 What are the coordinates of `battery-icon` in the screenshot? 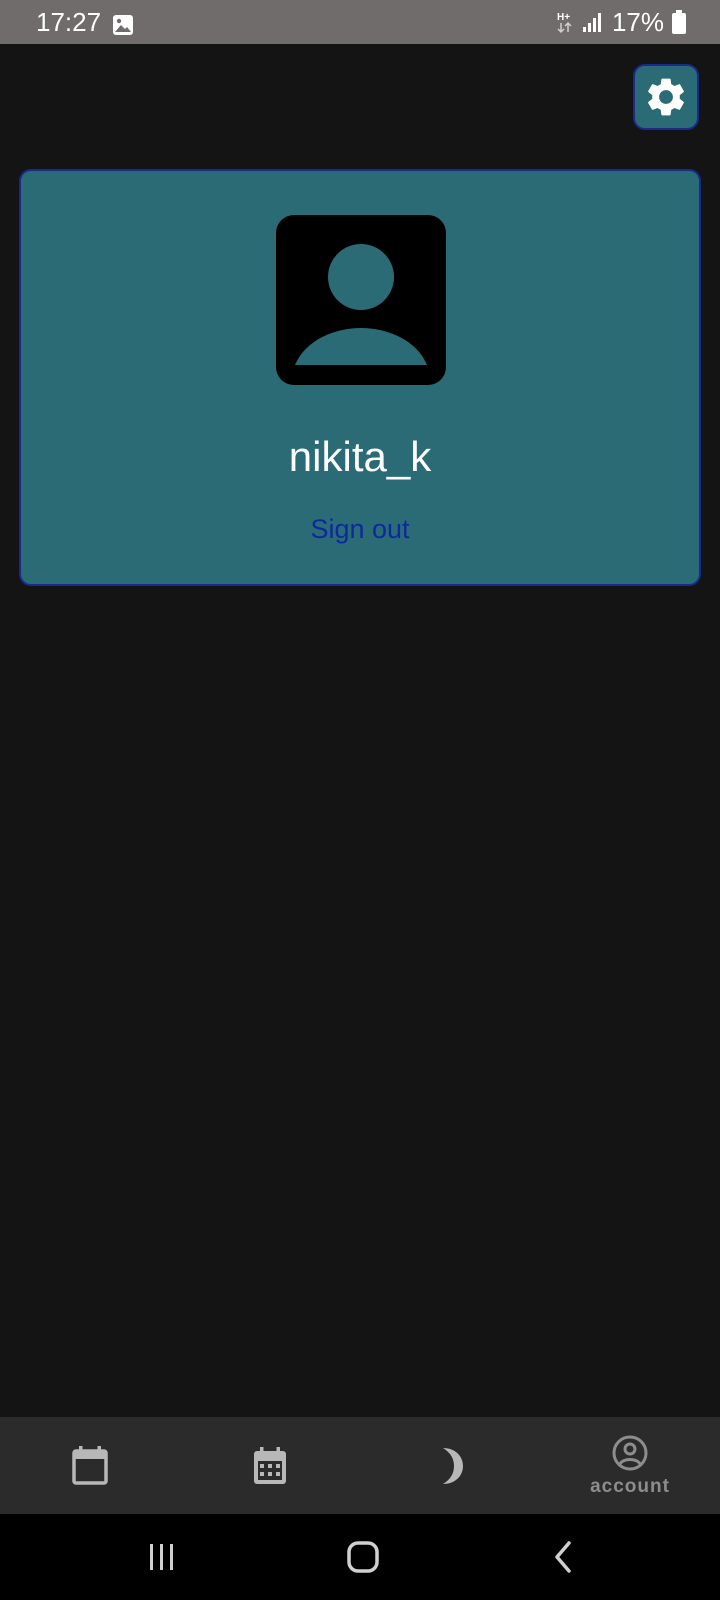 It's located at (679, 22).